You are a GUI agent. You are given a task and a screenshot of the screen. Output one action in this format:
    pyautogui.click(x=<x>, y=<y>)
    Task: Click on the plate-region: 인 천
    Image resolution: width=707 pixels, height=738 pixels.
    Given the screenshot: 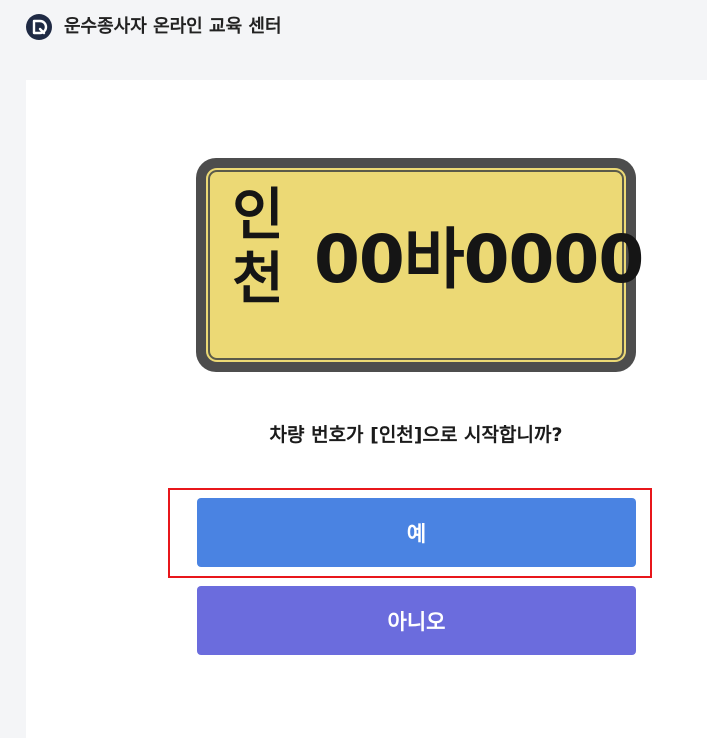 What is the action you would take?
    pyautogui.click(x=258, y=248)
    